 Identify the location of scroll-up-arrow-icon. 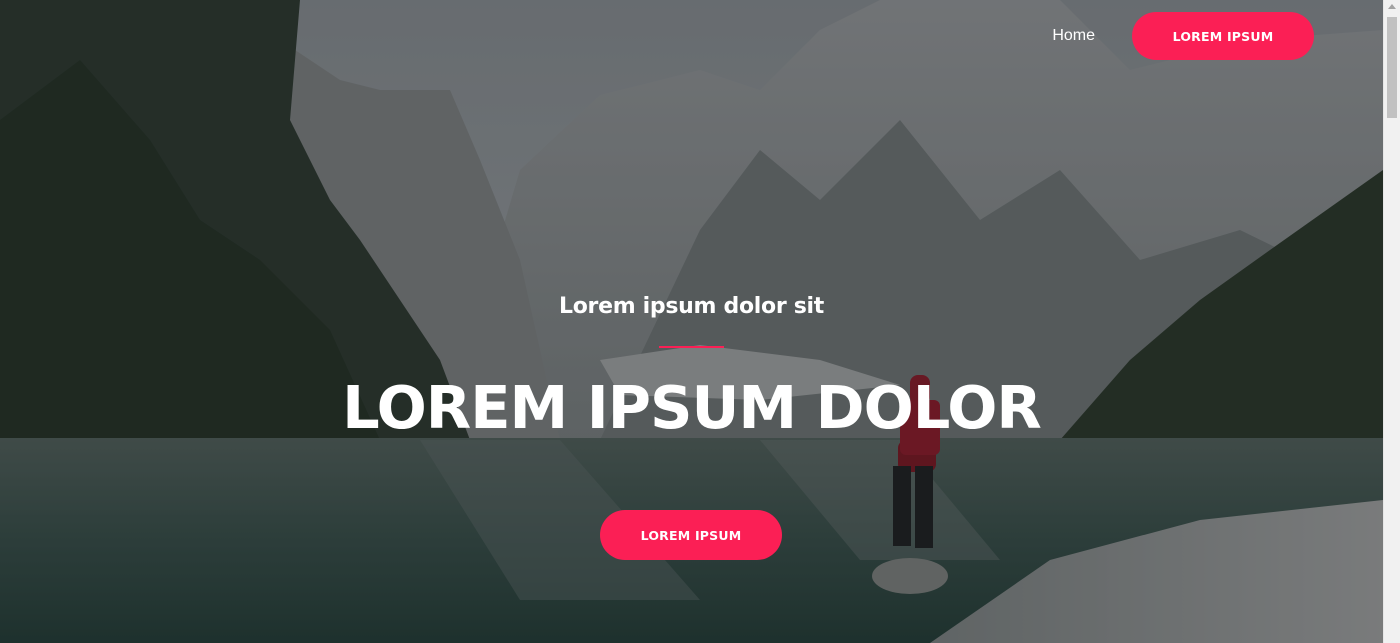
(1392, 6).